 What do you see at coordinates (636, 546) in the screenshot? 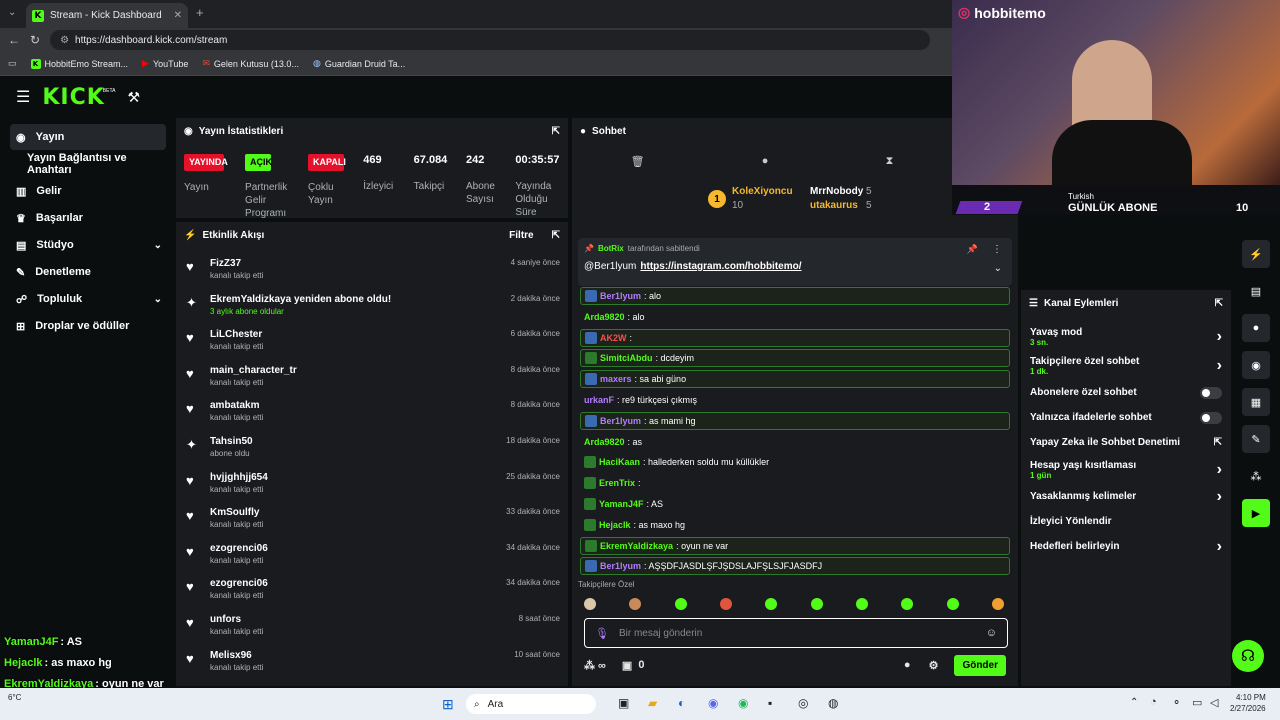
I see `chat-username: EkremYaldizkaya` at bounding box center [636, 546].